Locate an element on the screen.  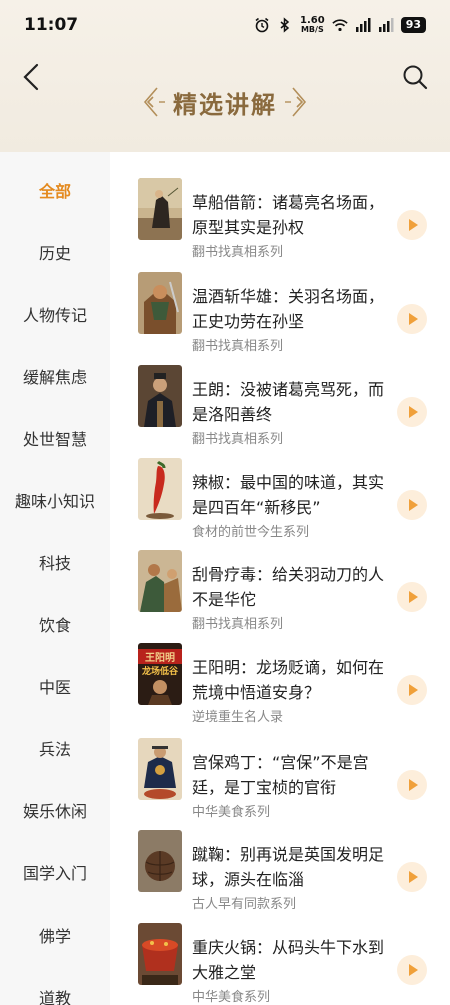
right-bracket-decoration-icon is located at coordinates (296, 102).